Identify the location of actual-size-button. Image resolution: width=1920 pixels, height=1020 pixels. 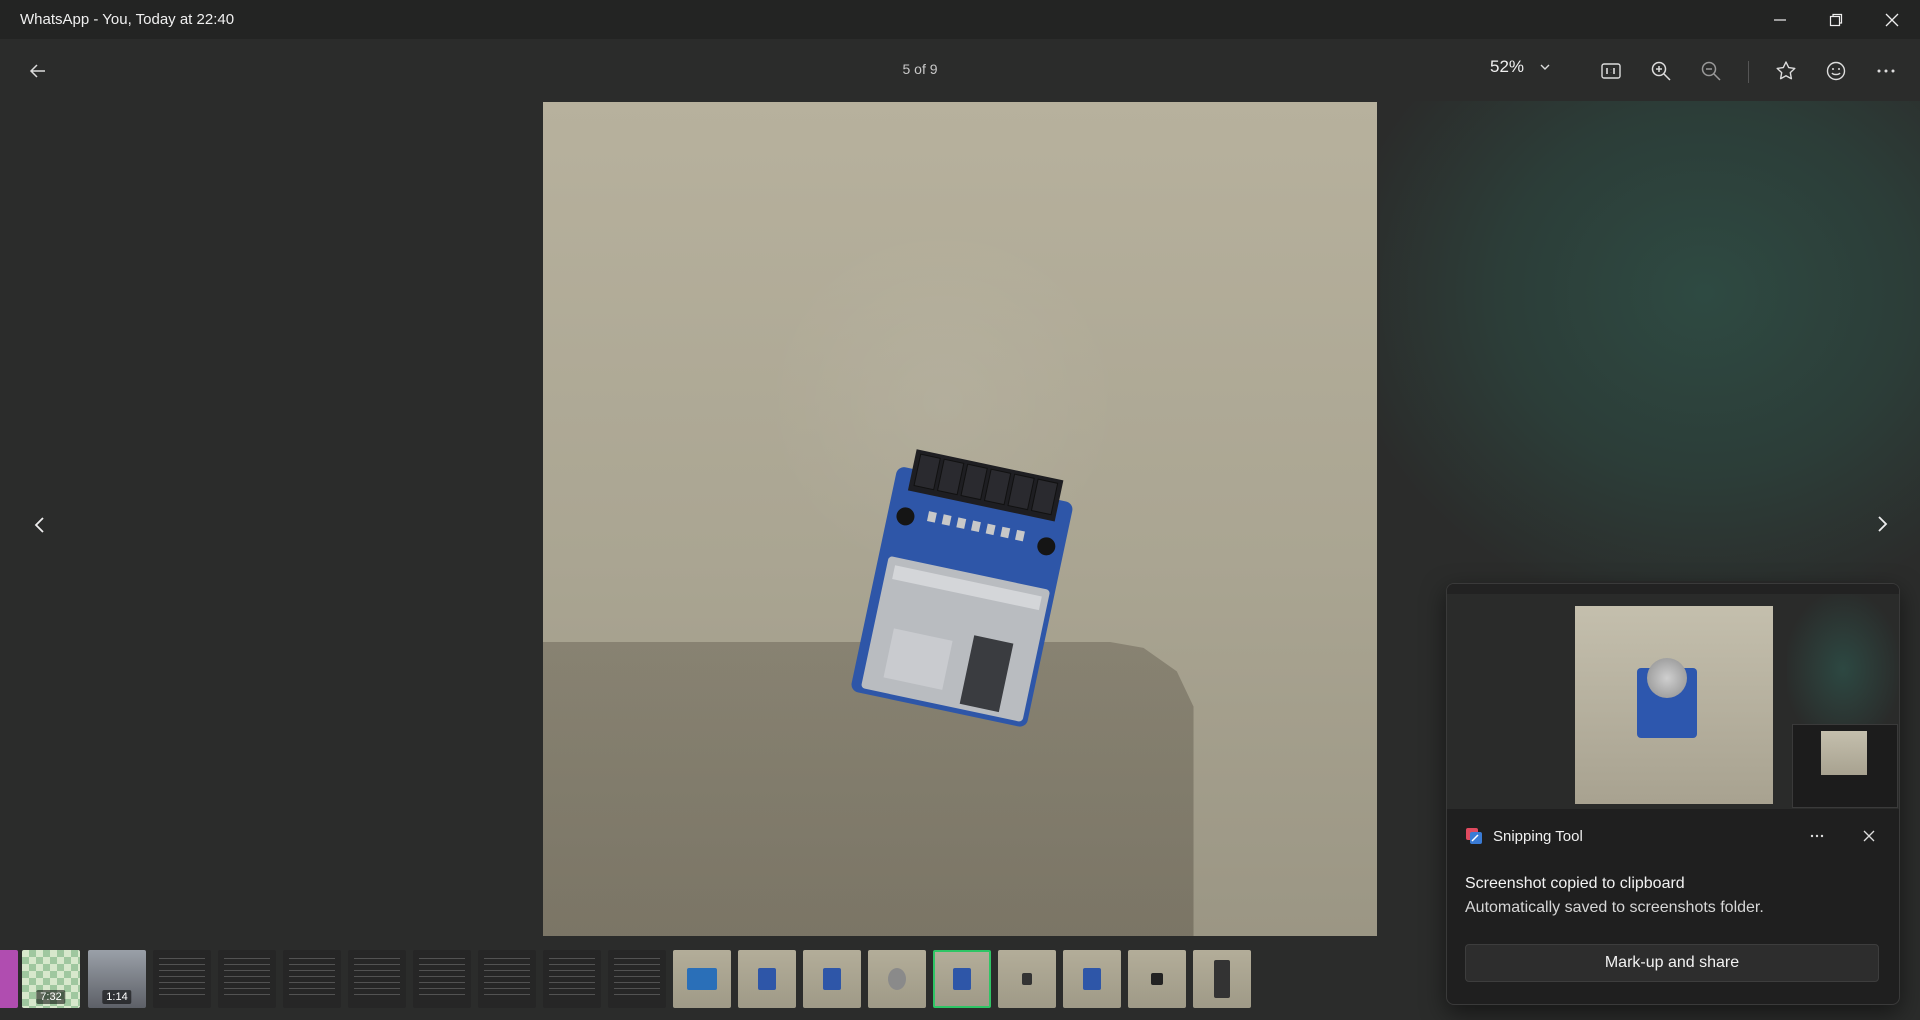
(1611, 71).